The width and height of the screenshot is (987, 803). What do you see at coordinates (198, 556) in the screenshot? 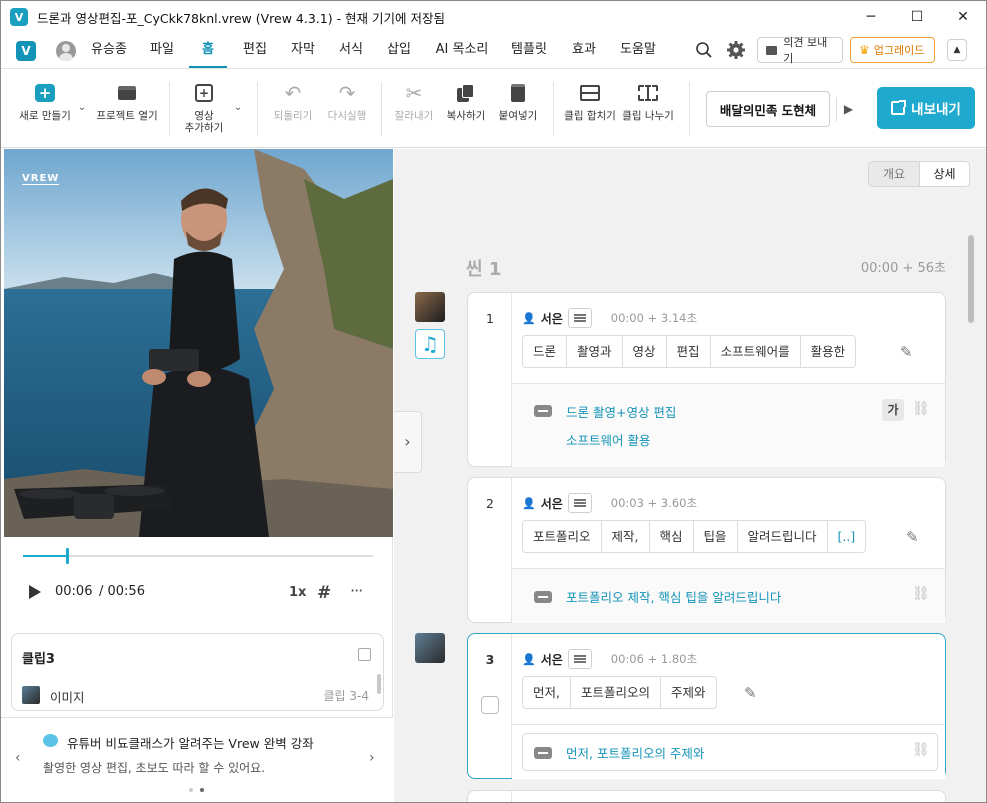
I see `playback-progress-bar` at bounding box center [198, 556].